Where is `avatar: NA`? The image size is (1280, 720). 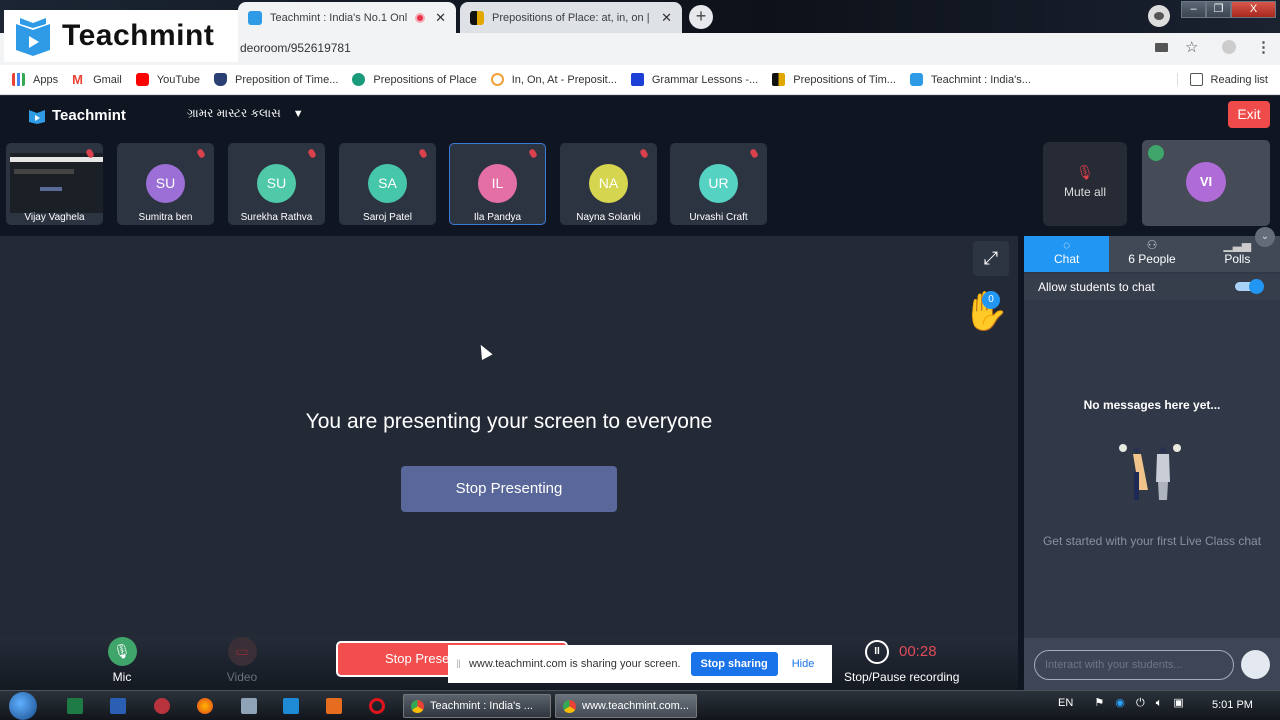 avatar: NA is located at coordinates (608, 183).